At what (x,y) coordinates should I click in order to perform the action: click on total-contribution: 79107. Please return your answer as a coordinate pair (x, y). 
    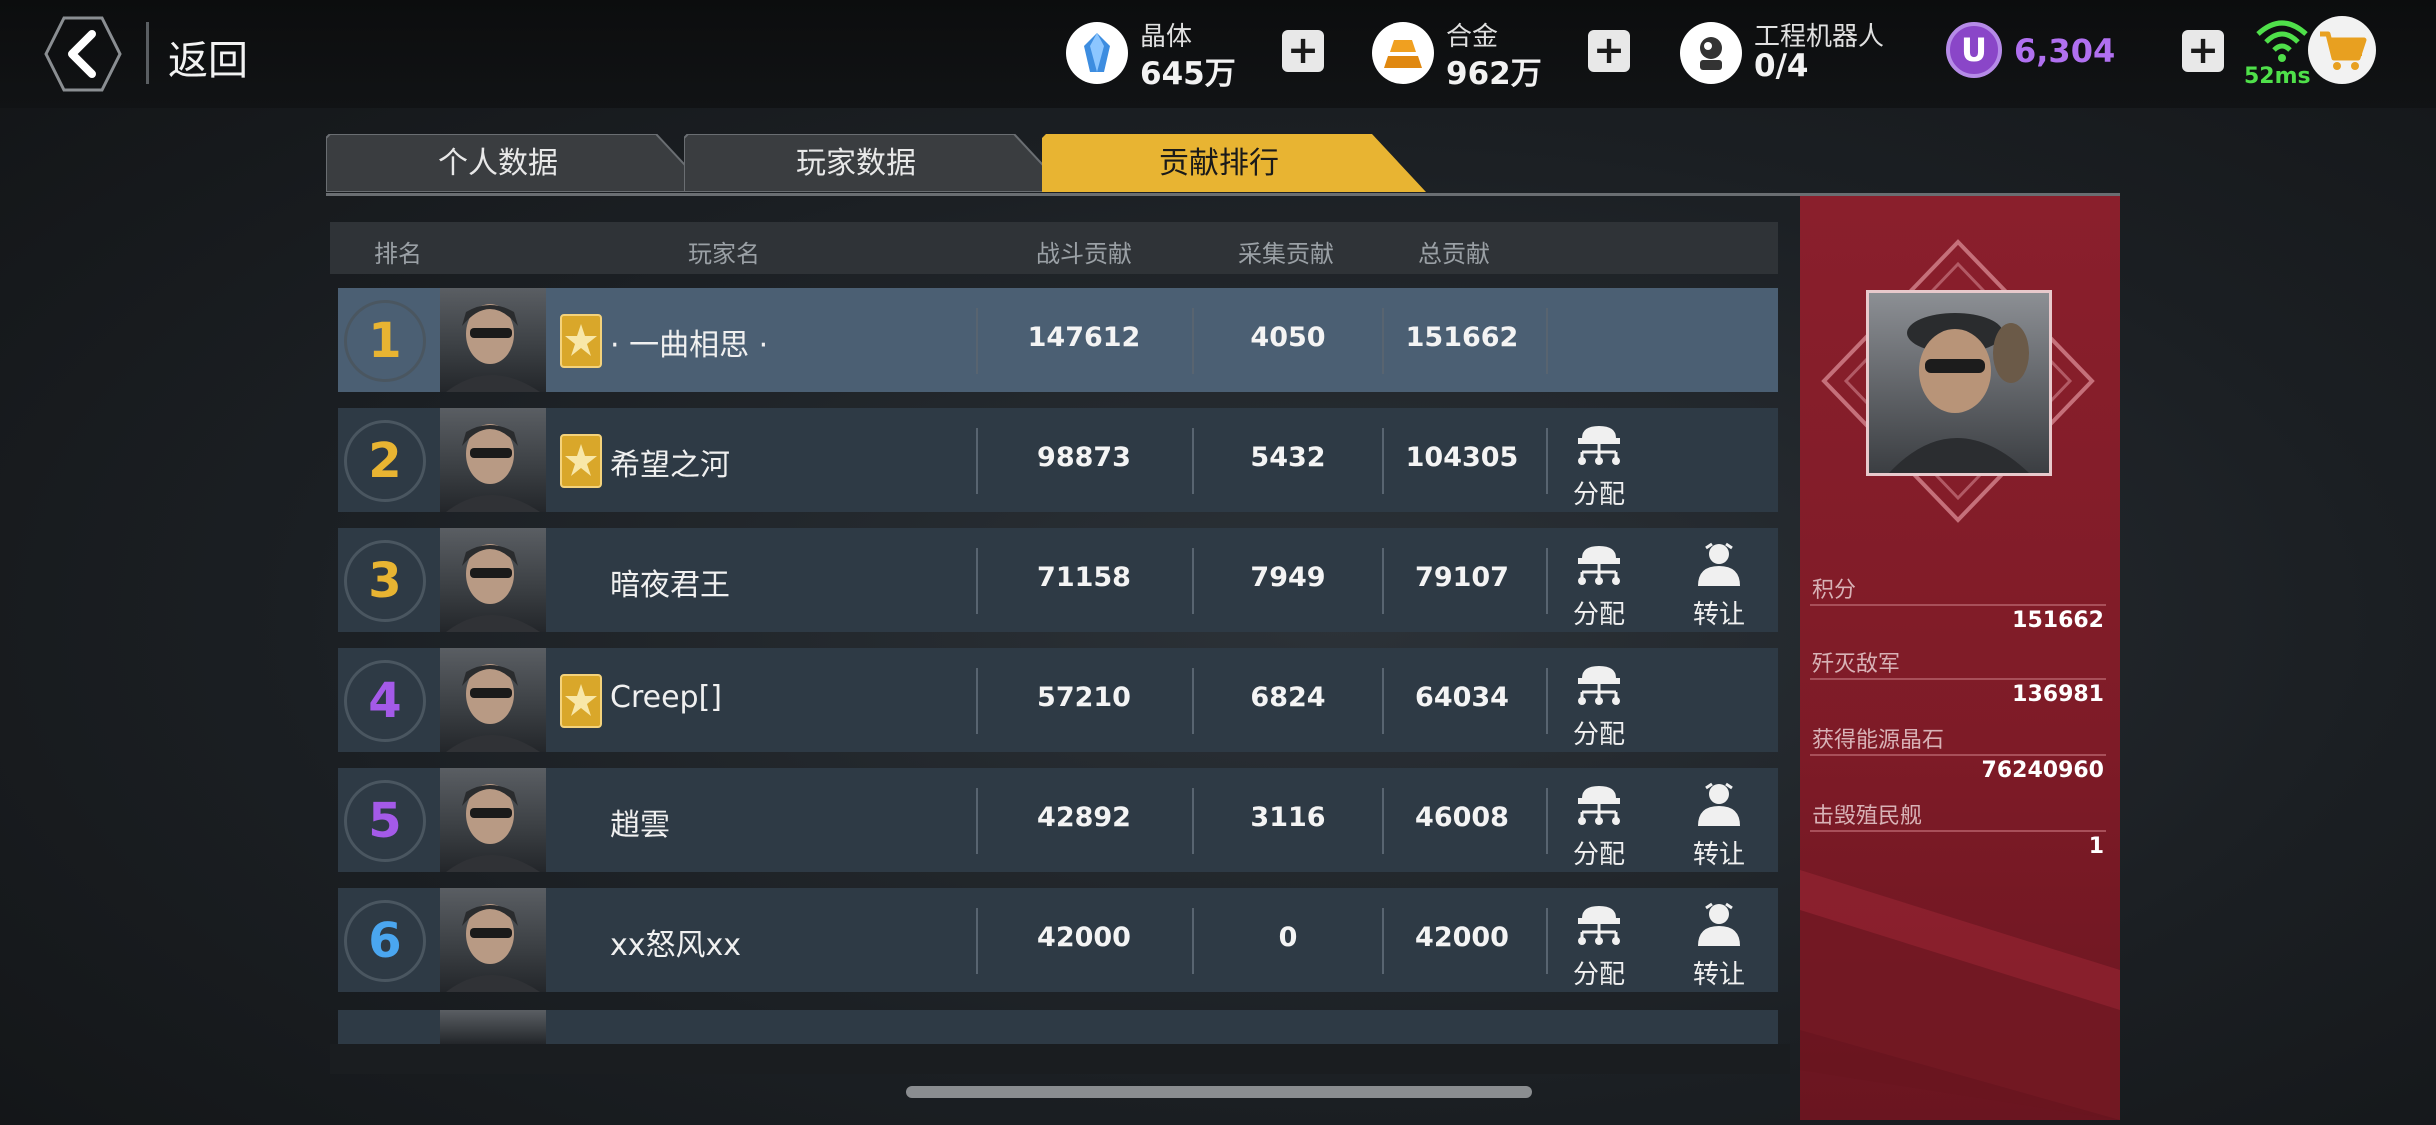
    Looking at the image, I should click on (1462, 577).